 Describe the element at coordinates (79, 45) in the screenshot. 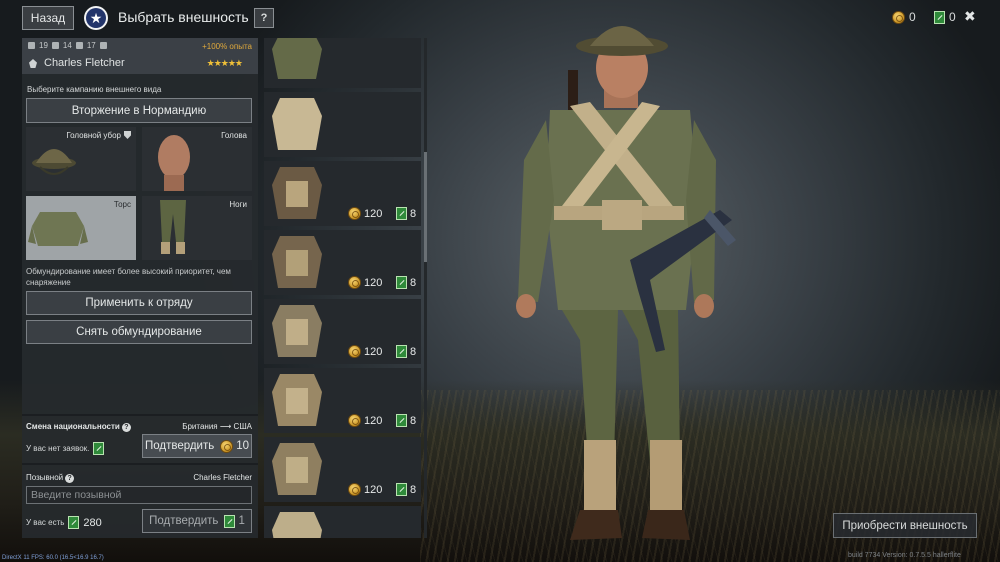

I see `heart-icon` at that location.